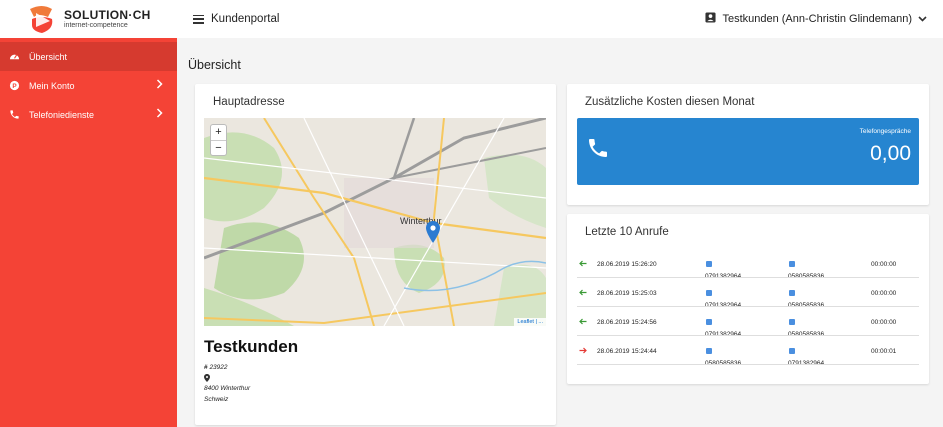 This screenshot has width=943, height=427. Describe the element at coordinates (206, 367) in the screenshot. I see `hash-icon: #` at that location.